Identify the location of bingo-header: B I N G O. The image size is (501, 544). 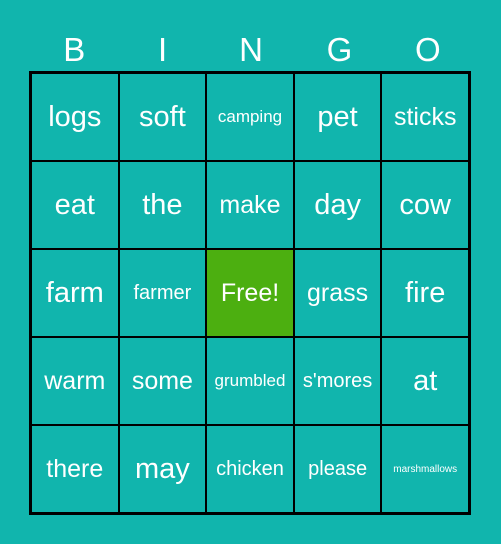
(251, 50).